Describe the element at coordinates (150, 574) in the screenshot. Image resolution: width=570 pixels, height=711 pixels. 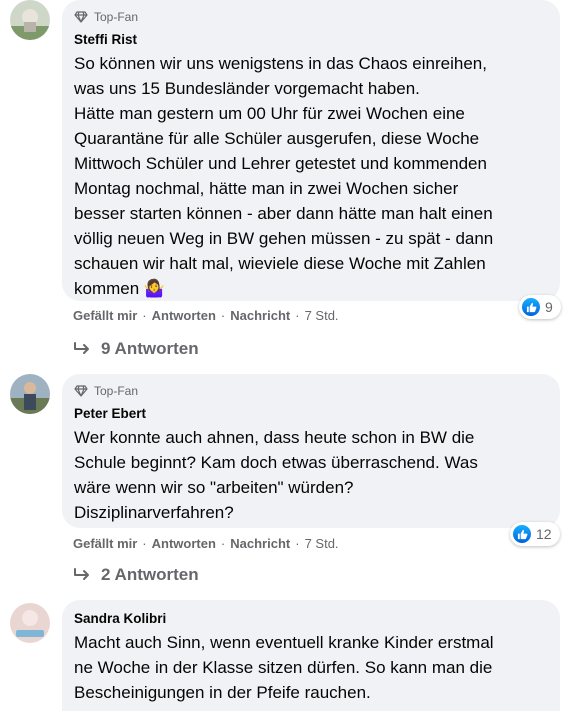
I see `replies-label: 2 Antworten` at that location.